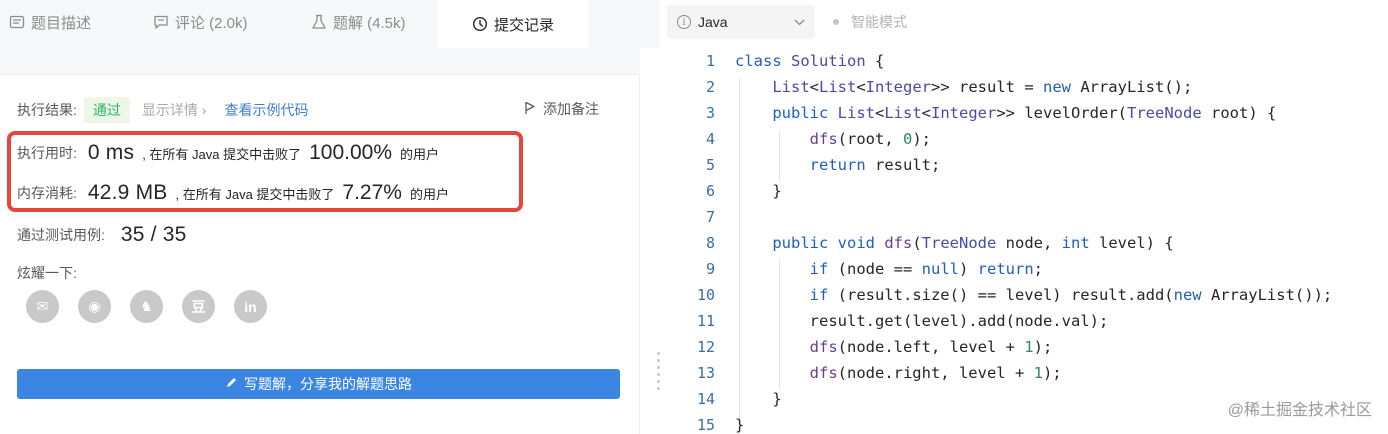 The image size is (1388, 434). Describe the element at coordinates (47, 153) in the screenshot. I see `runtime-label: 执行用时:` at that location.